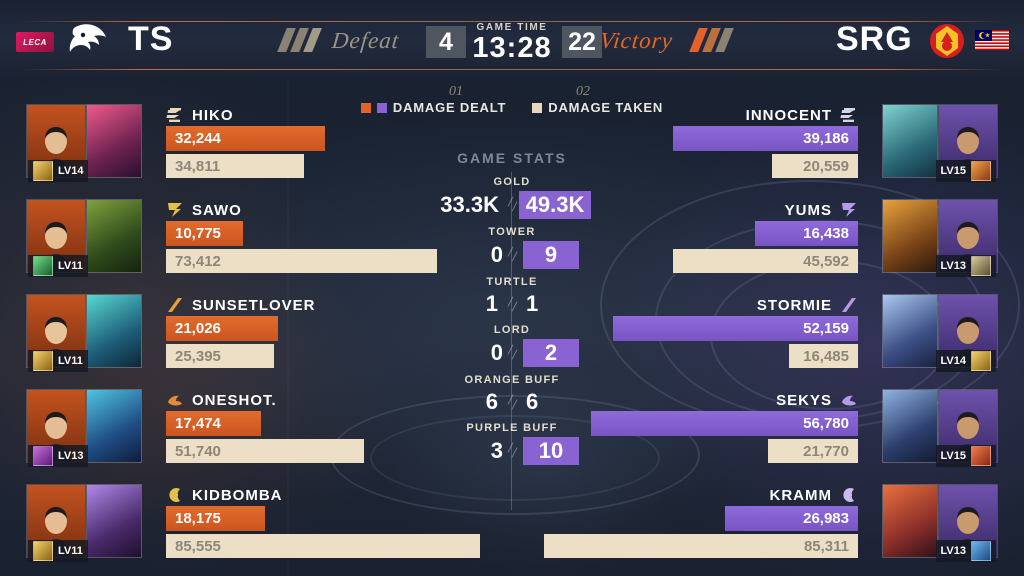 This screenshot has height=576, width=1024. What do you see at coordinates (234, 400) in the screenshot?
I see `player-name: ONESHOT.` at bounding box center [234, 400].